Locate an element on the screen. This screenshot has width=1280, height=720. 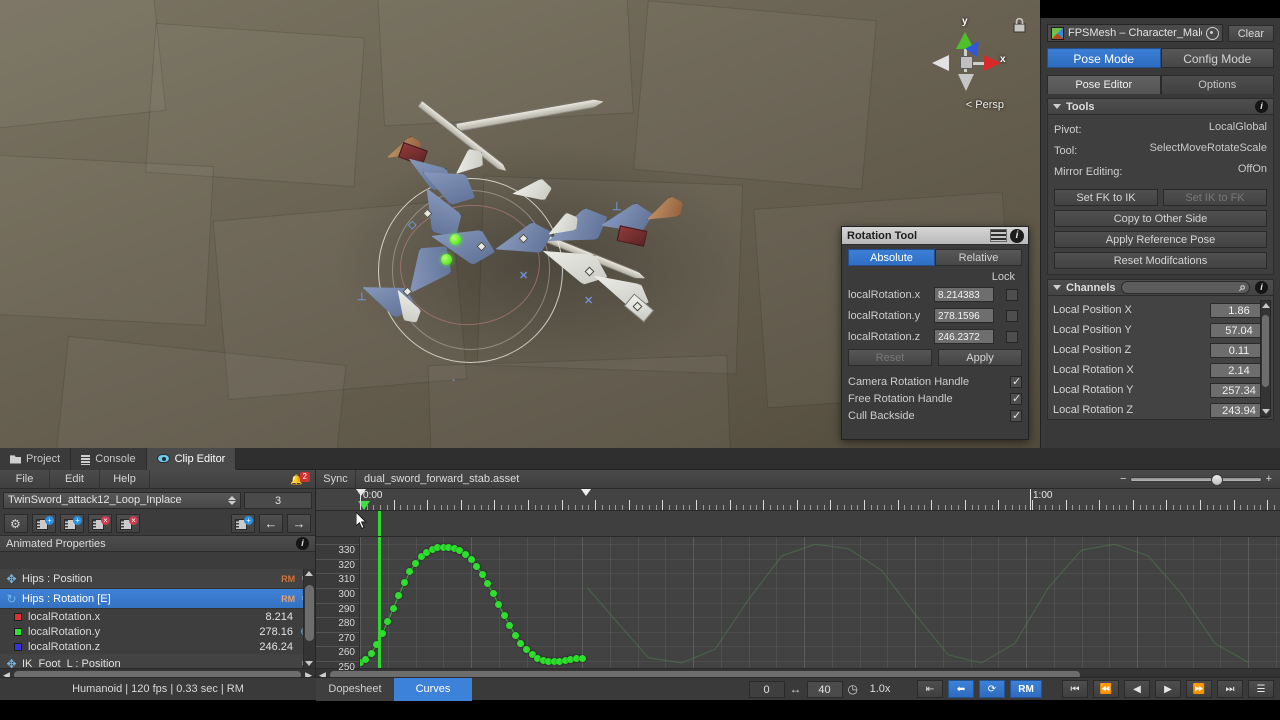
object-reference-field: FPSMesh – Character_Male_ is located at coordinates (1135, 33).